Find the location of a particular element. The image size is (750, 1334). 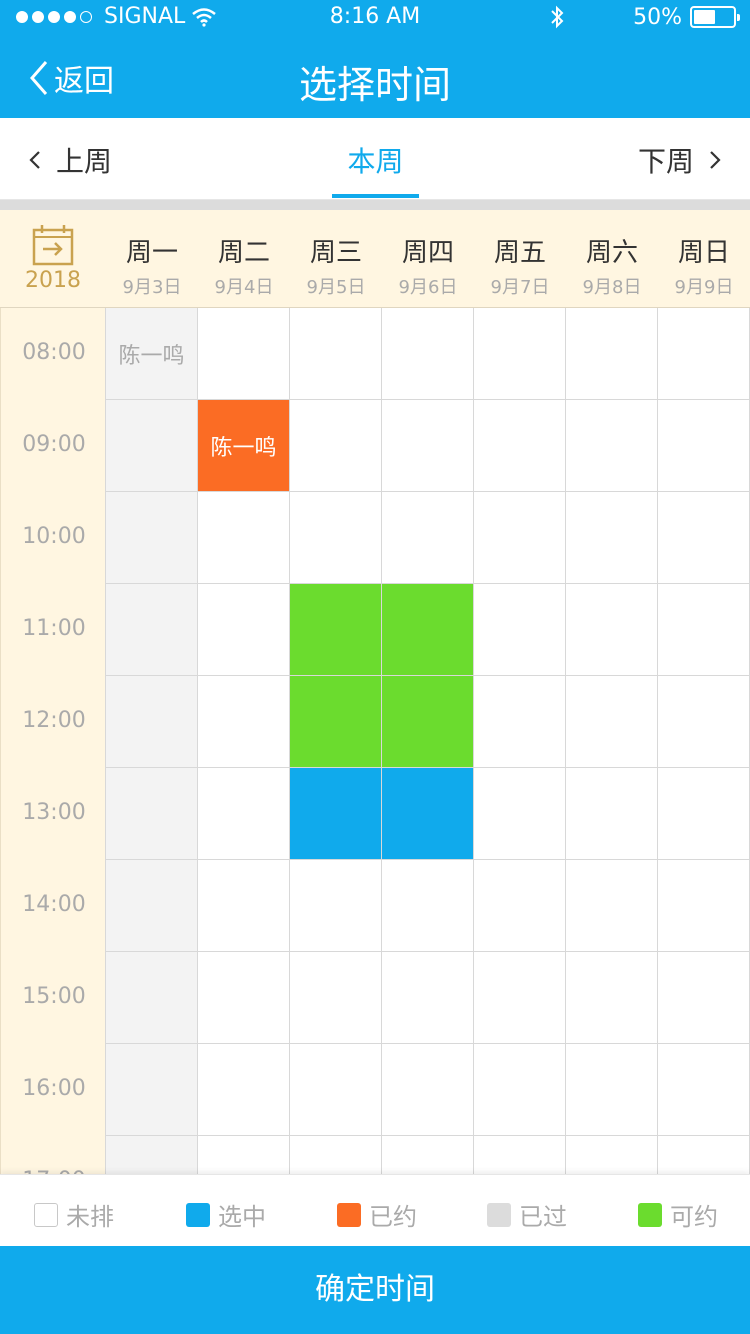

day-name: 周二 is located at coordinates (243, 253).